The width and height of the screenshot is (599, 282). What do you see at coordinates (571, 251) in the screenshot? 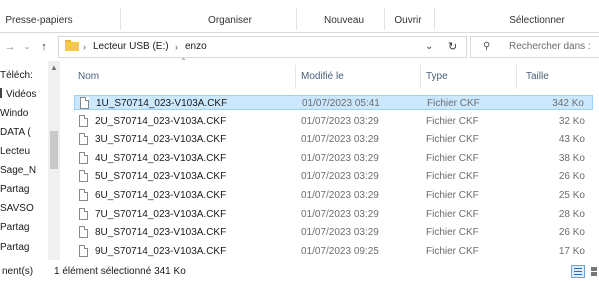
I see `file-size: 17 Ko` at bounding box center [571, 251].